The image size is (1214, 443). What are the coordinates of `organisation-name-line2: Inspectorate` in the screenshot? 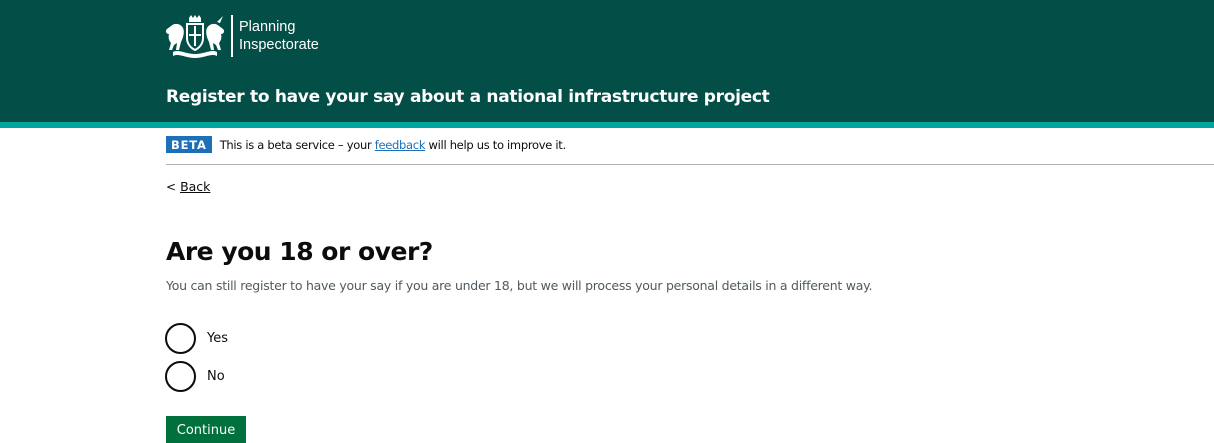 It's located at (279, 45).